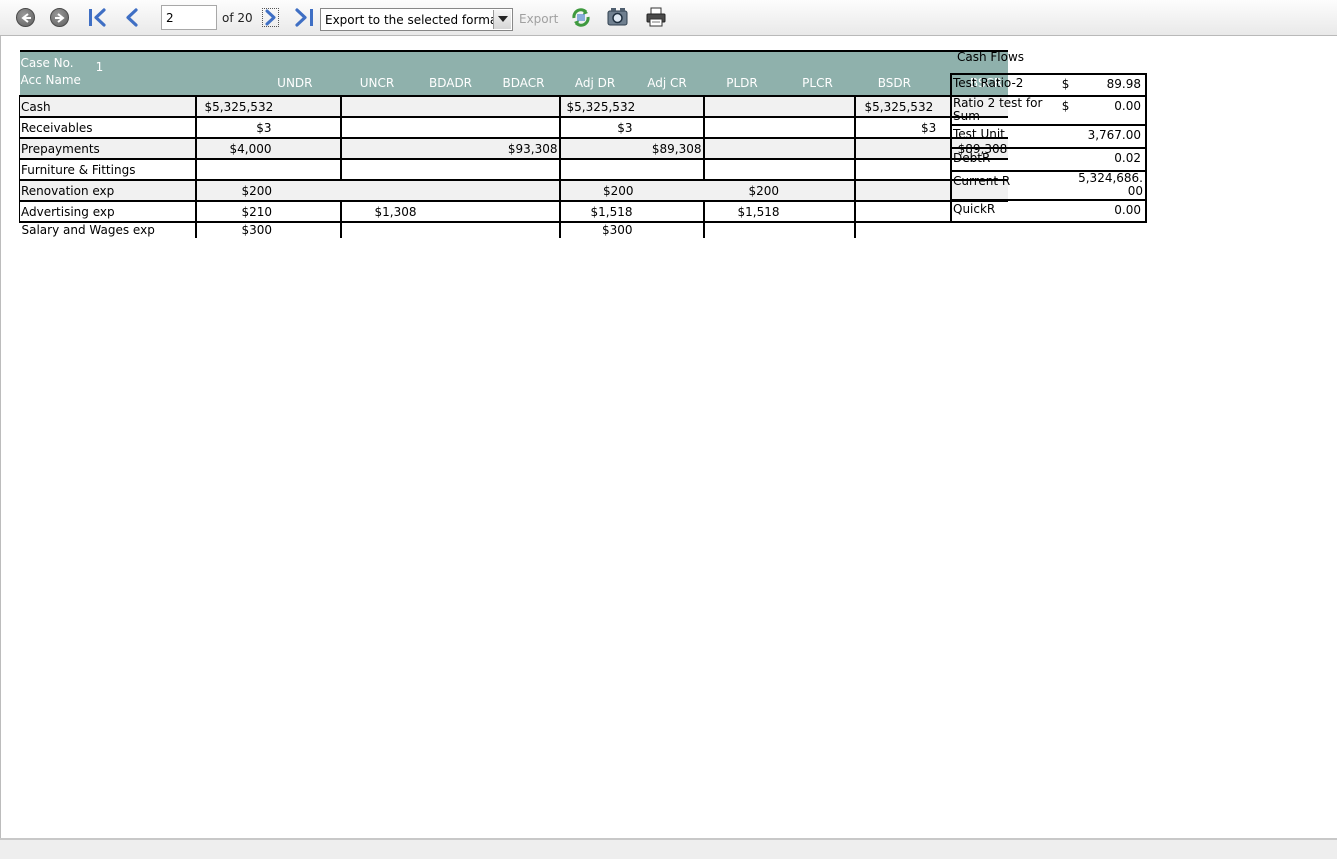 The image size is (1337, 859). I want to click on adjdr-cell: $300, so click(631, 229).